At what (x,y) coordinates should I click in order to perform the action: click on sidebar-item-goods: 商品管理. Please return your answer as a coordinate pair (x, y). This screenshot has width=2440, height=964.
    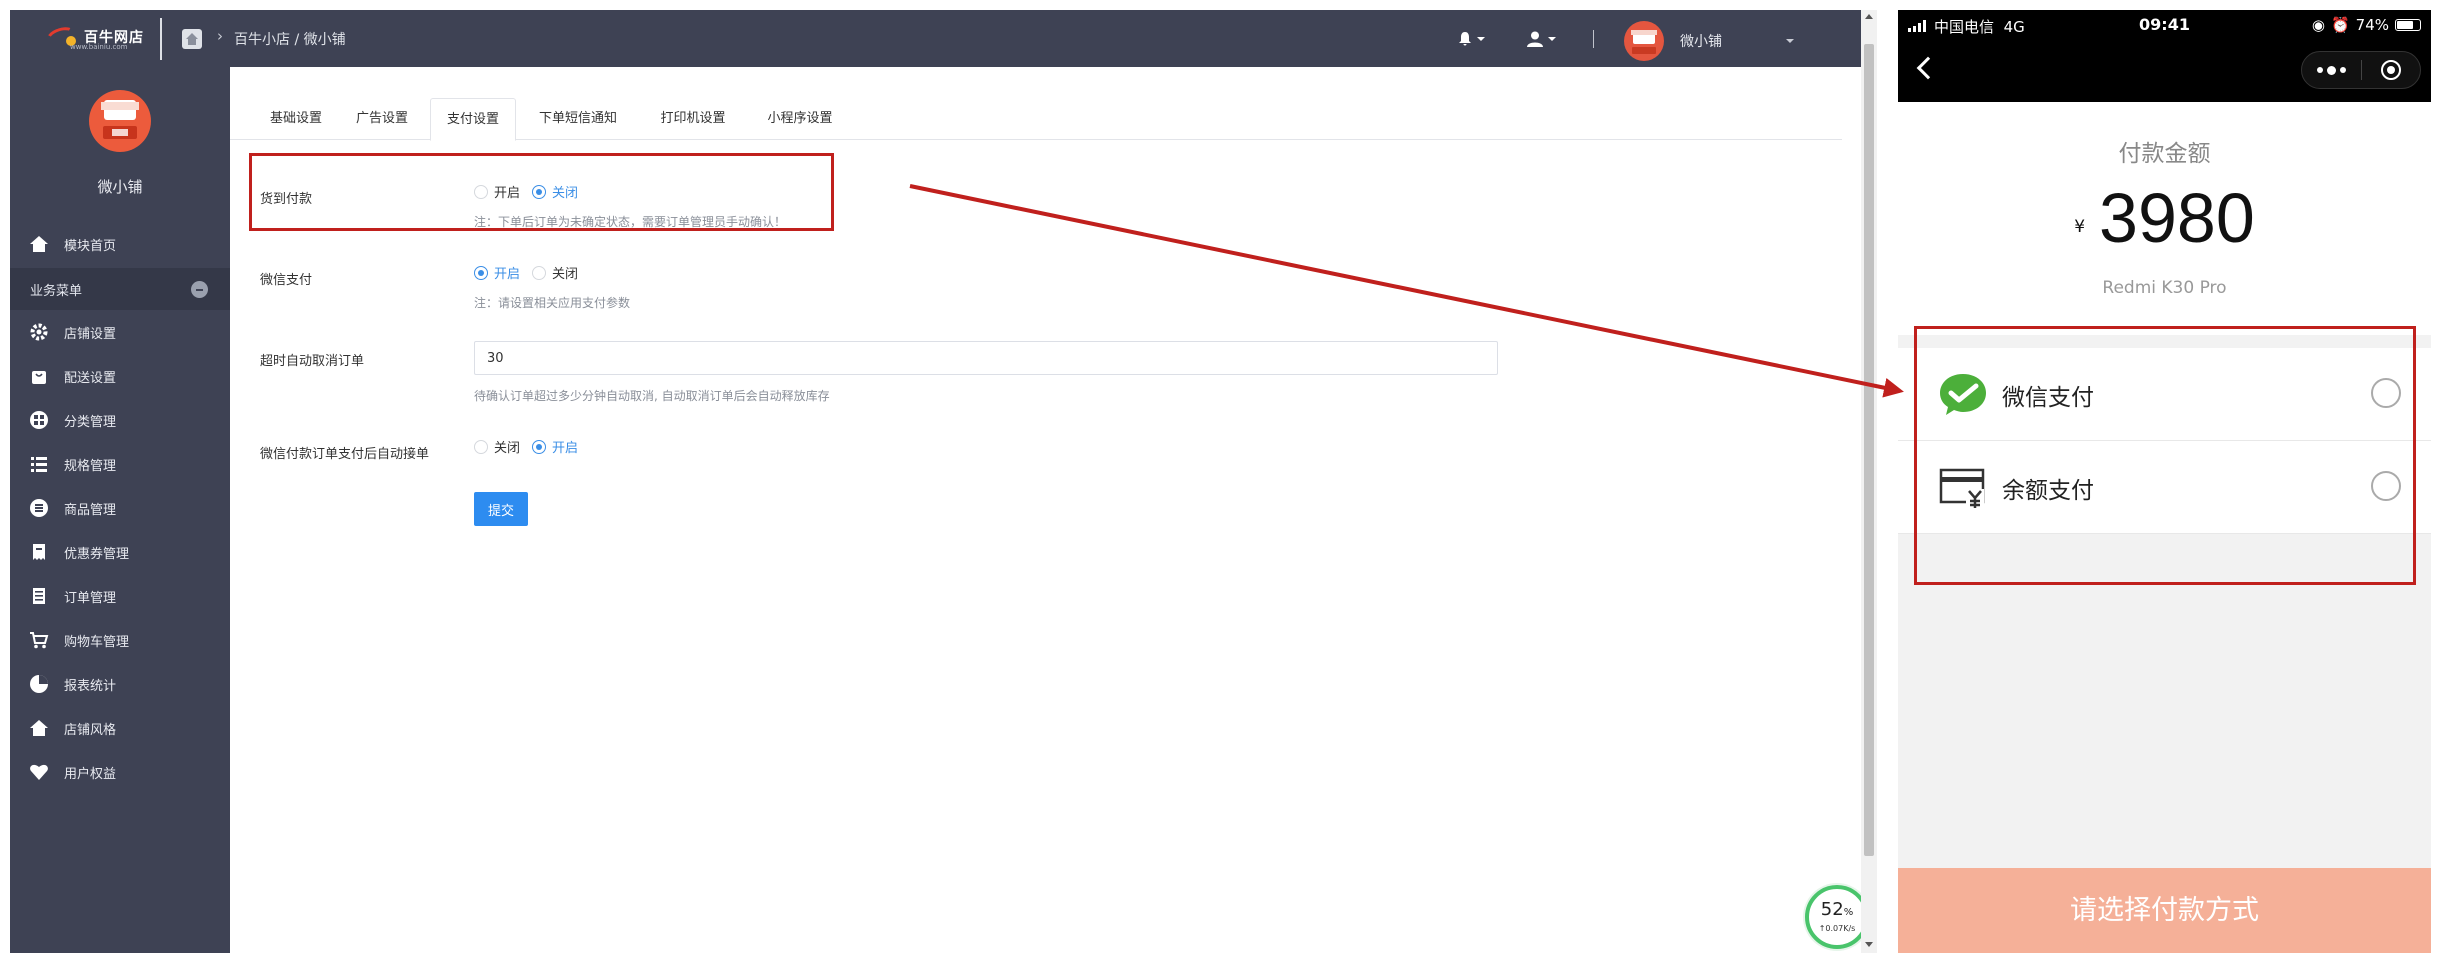
    Looking at the image, I should click on (120, 508).